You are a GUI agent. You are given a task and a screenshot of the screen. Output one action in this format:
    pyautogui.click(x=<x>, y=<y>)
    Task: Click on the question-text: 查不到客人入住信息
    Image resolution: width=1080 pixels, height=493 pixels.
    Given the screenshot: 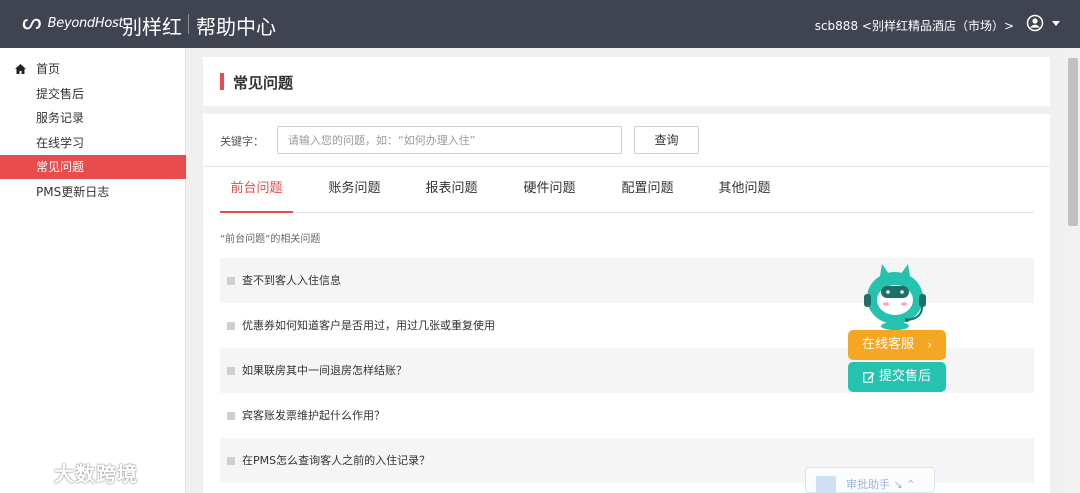 What is the action you would take?
    pyautogui.click(x=291, y=280)
    